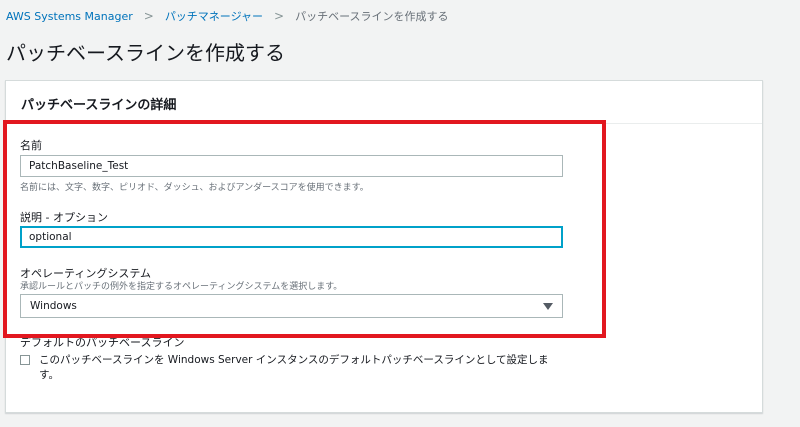 Image resolution: width=800 pixels, height=427 pixels. Describe the element at coordinates (291, 166) in the screenshot. I see `name-input` at that location.